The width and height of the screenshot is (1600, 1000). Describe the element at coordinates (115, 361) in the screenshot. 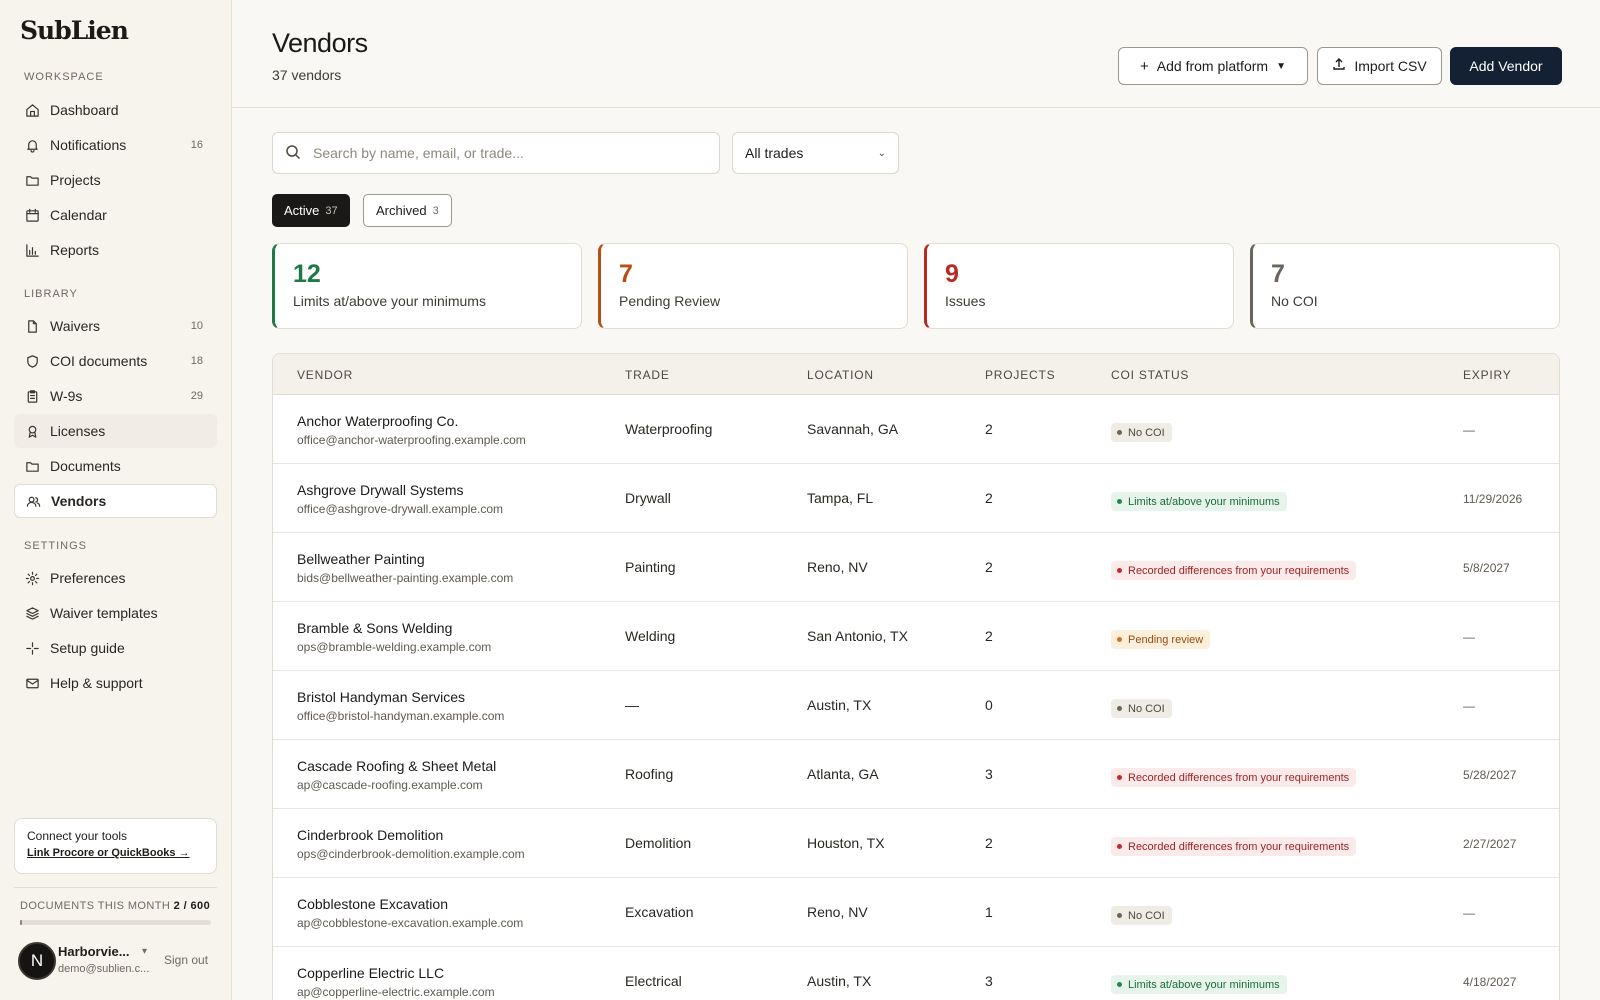

I see `sidebar-item-coi-documents: COI documents 18` at that location.